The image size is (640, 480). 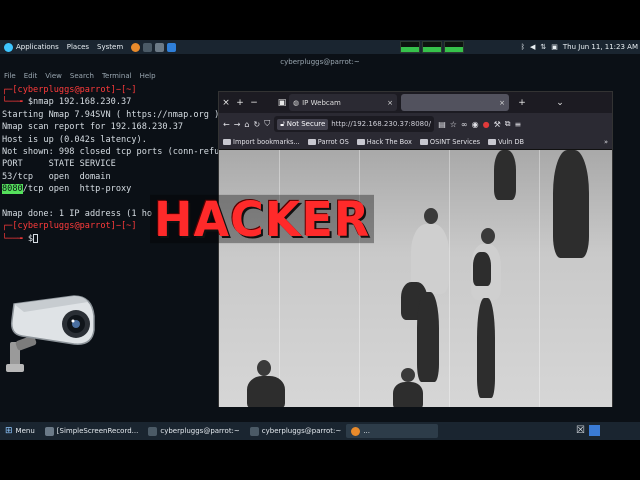 I want to click on output-line: 53/tcp open domain, so click(x=56, y=176).